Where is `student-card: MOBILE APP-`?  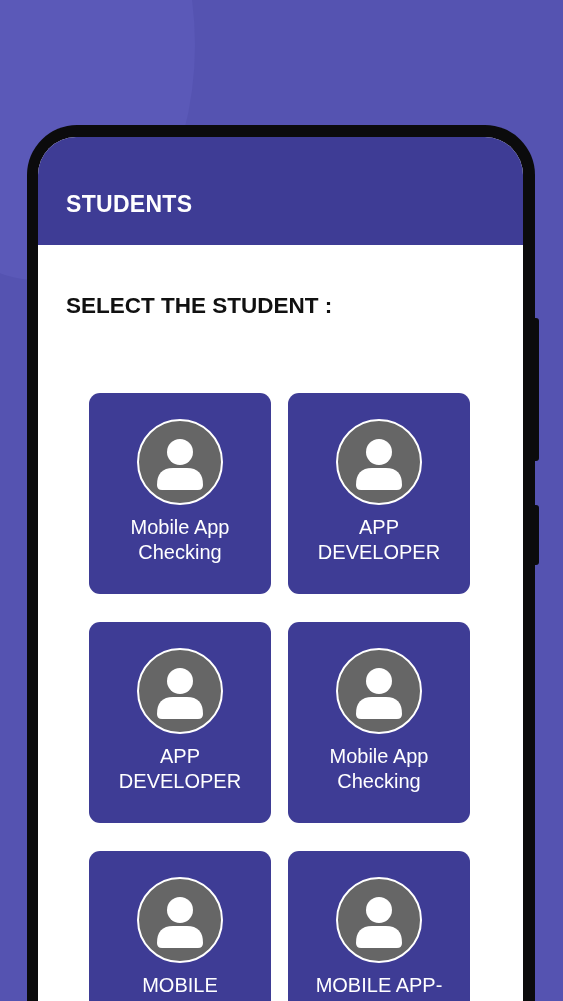
student-card: MOBILE APP- is located at coordinates (379, 925).